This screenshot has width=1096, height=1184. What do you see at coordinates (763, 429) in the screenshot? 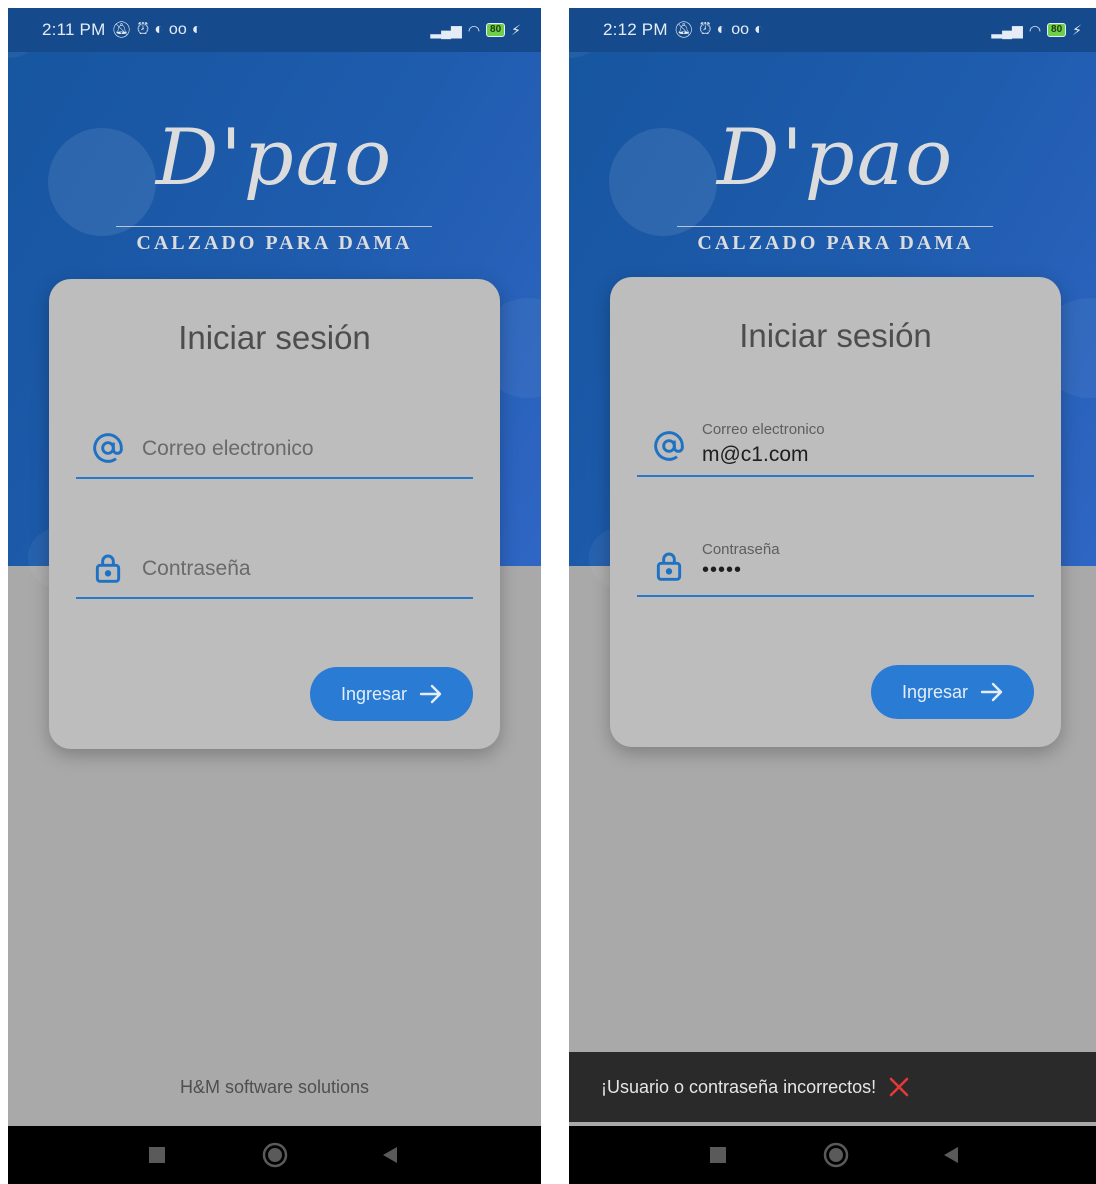
I see `email-label: Correo electronico` at bounding box center [763, 429].